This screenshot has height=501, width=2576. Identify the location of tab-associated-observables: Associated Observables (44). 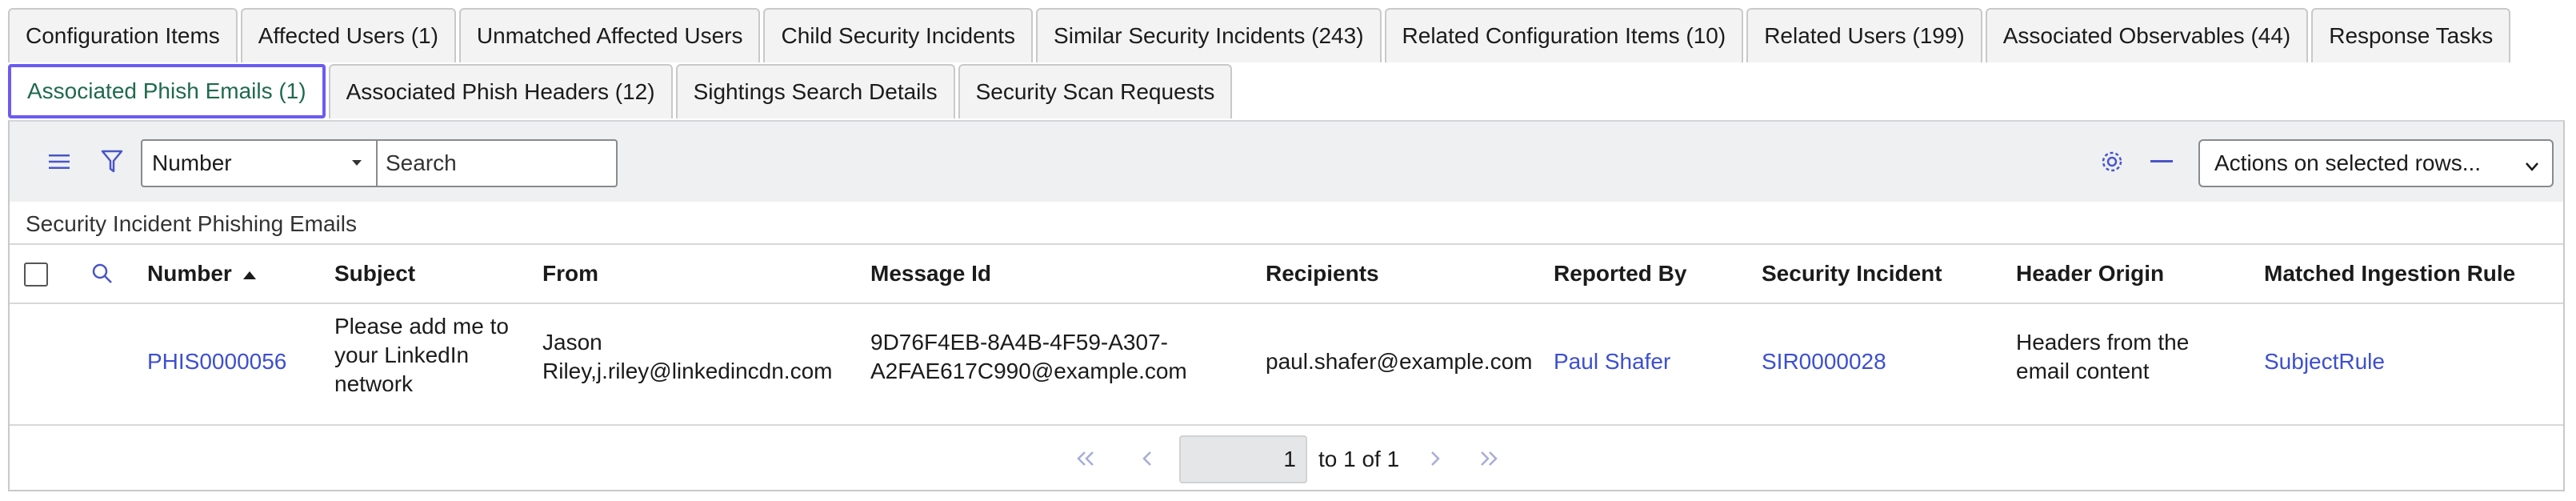
(2147, 35).